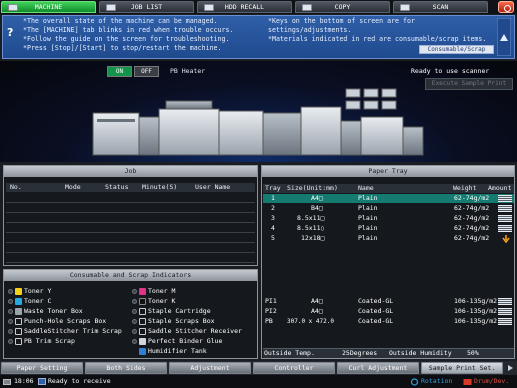 The width and height of the screenshot is (517, 388). I want to click on consumable-scrap-button: Consumable/Scrap, so click(456, 49).